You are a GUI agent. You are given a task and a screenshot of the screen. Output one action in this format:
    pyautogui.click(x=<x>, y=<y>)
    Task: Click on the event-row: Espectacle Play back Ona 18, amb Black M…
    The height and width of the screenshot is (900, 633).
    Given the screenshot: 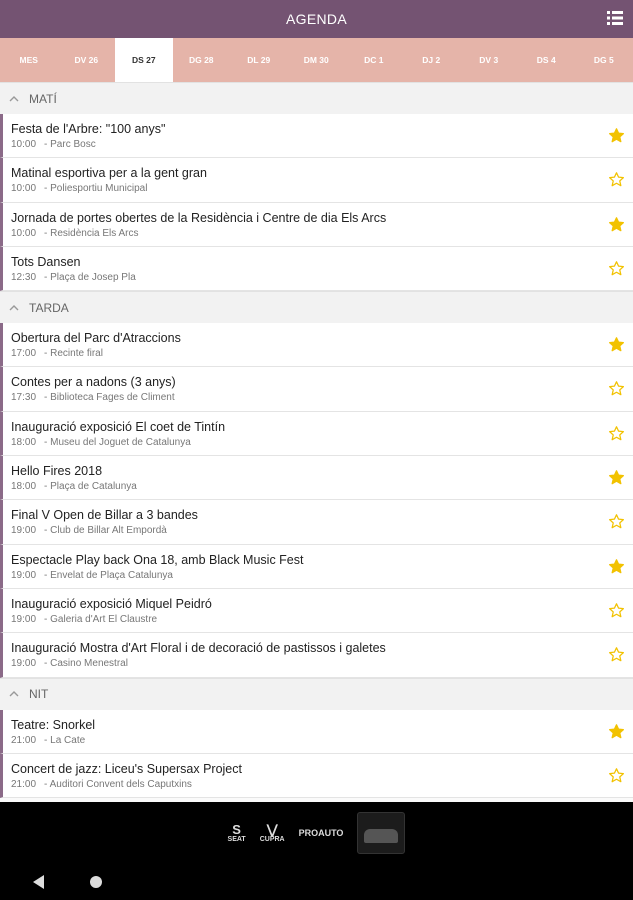 What is the action you would take?
    pyautogui.click(x=316, y=566)
    